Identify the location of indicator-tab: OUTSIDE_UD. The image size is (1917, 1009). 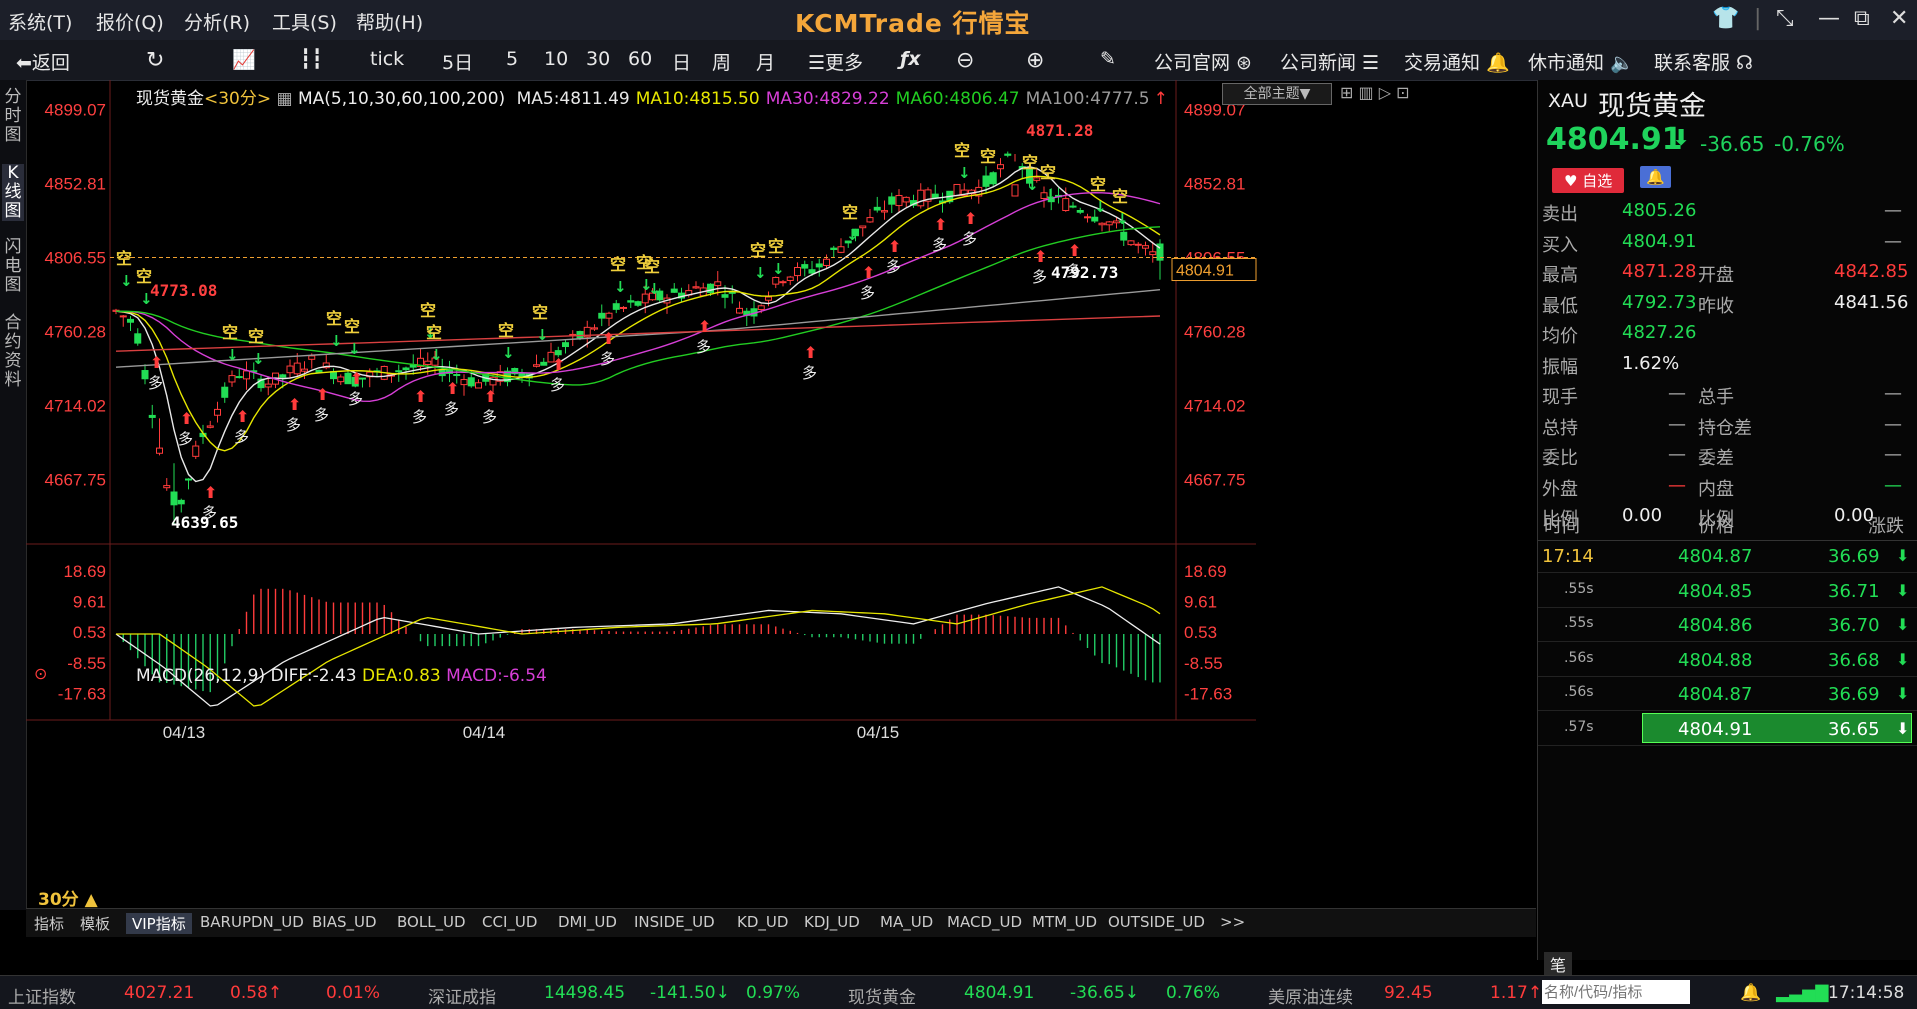
(1156, 922).